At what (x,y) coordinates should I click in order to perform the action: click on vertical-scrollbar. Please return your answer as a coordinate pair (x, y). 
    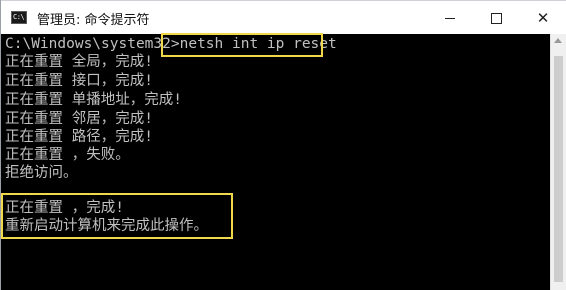
    Looking at the image, I should click on (558, 162).